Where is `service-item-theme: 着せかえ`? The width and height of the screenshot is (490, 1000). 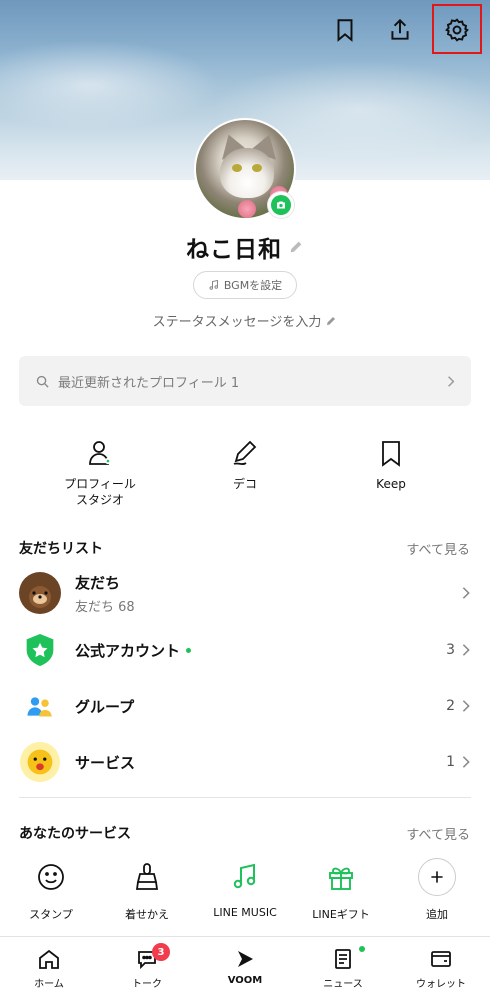
service-item-theme: 着せかえ is located at coordinates (147, 890).